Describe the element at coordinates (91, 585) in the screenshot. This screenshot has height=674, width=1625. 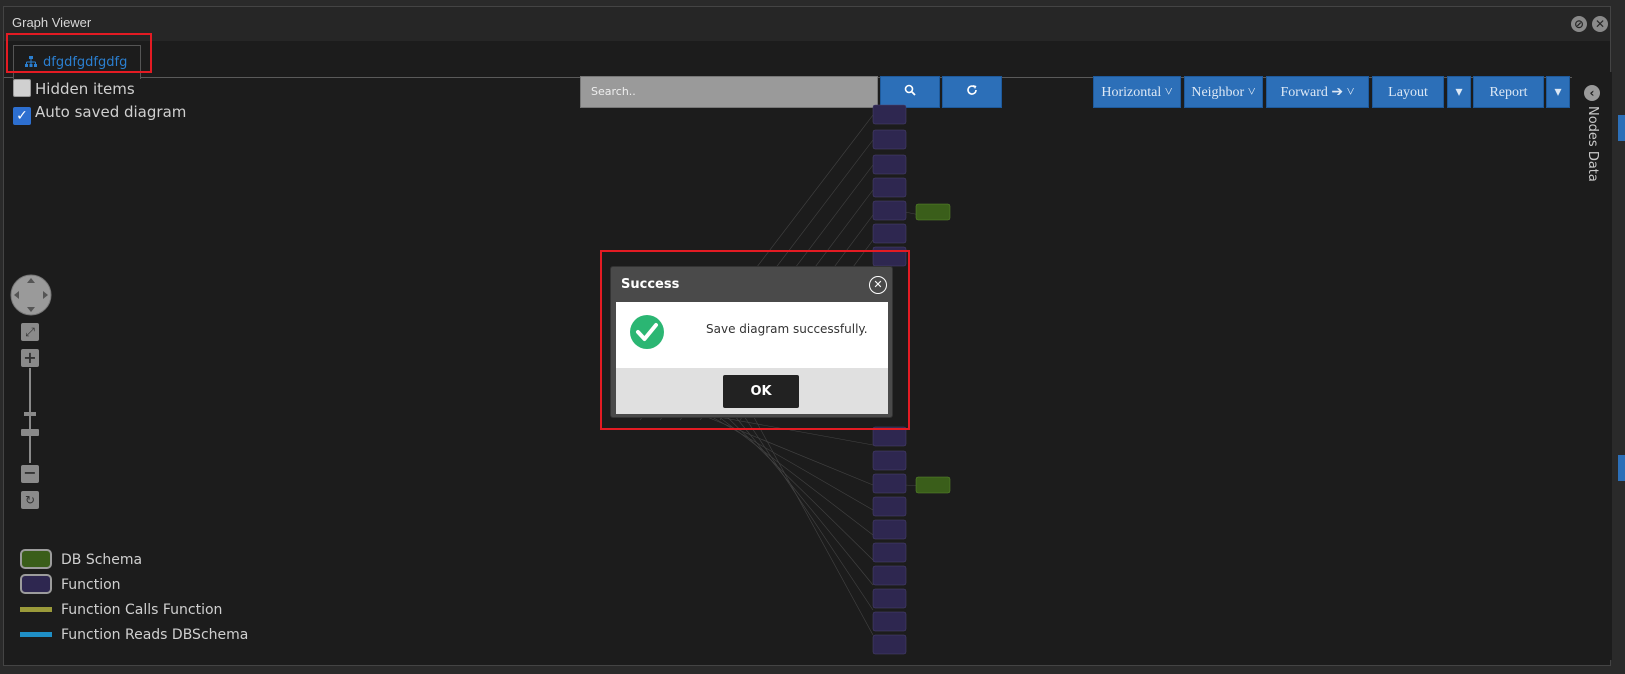
I see `legend-function-label: Function` at that location.